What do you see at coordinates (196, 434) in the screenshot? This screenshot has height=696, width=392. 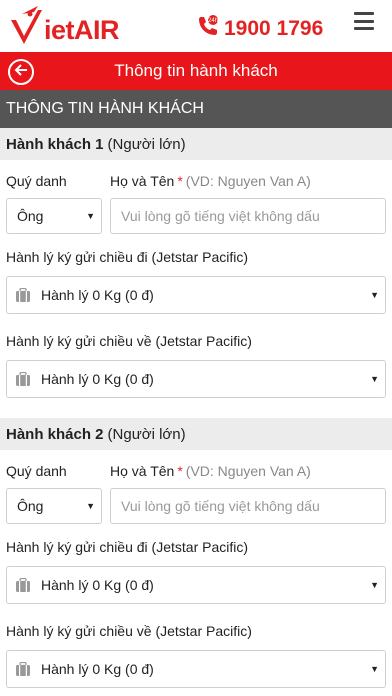 I see `passenger-2-header: Hành khách 2 (Người lớn)` at bounding box center [196, 434].